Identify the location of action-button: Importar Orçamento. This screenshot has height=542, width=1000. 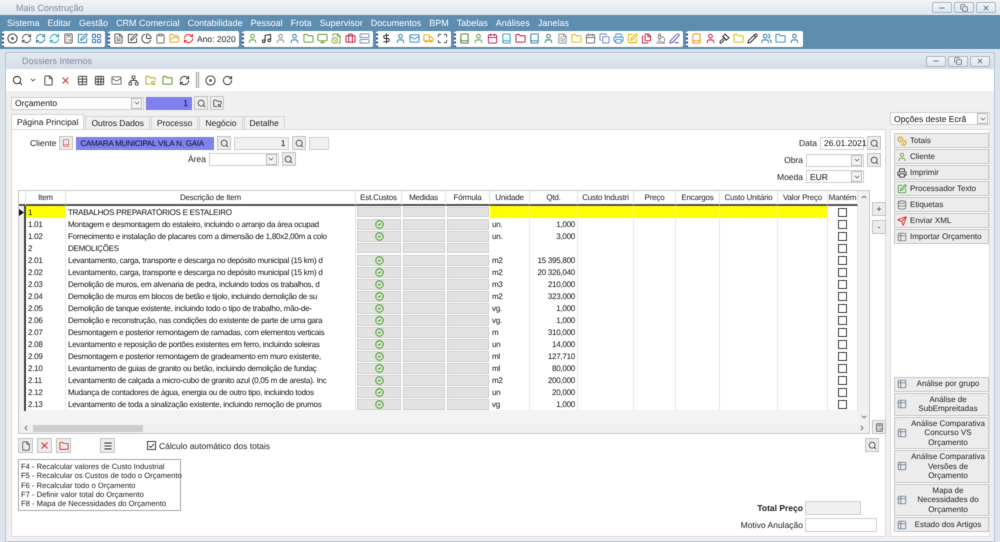
(941, 236).